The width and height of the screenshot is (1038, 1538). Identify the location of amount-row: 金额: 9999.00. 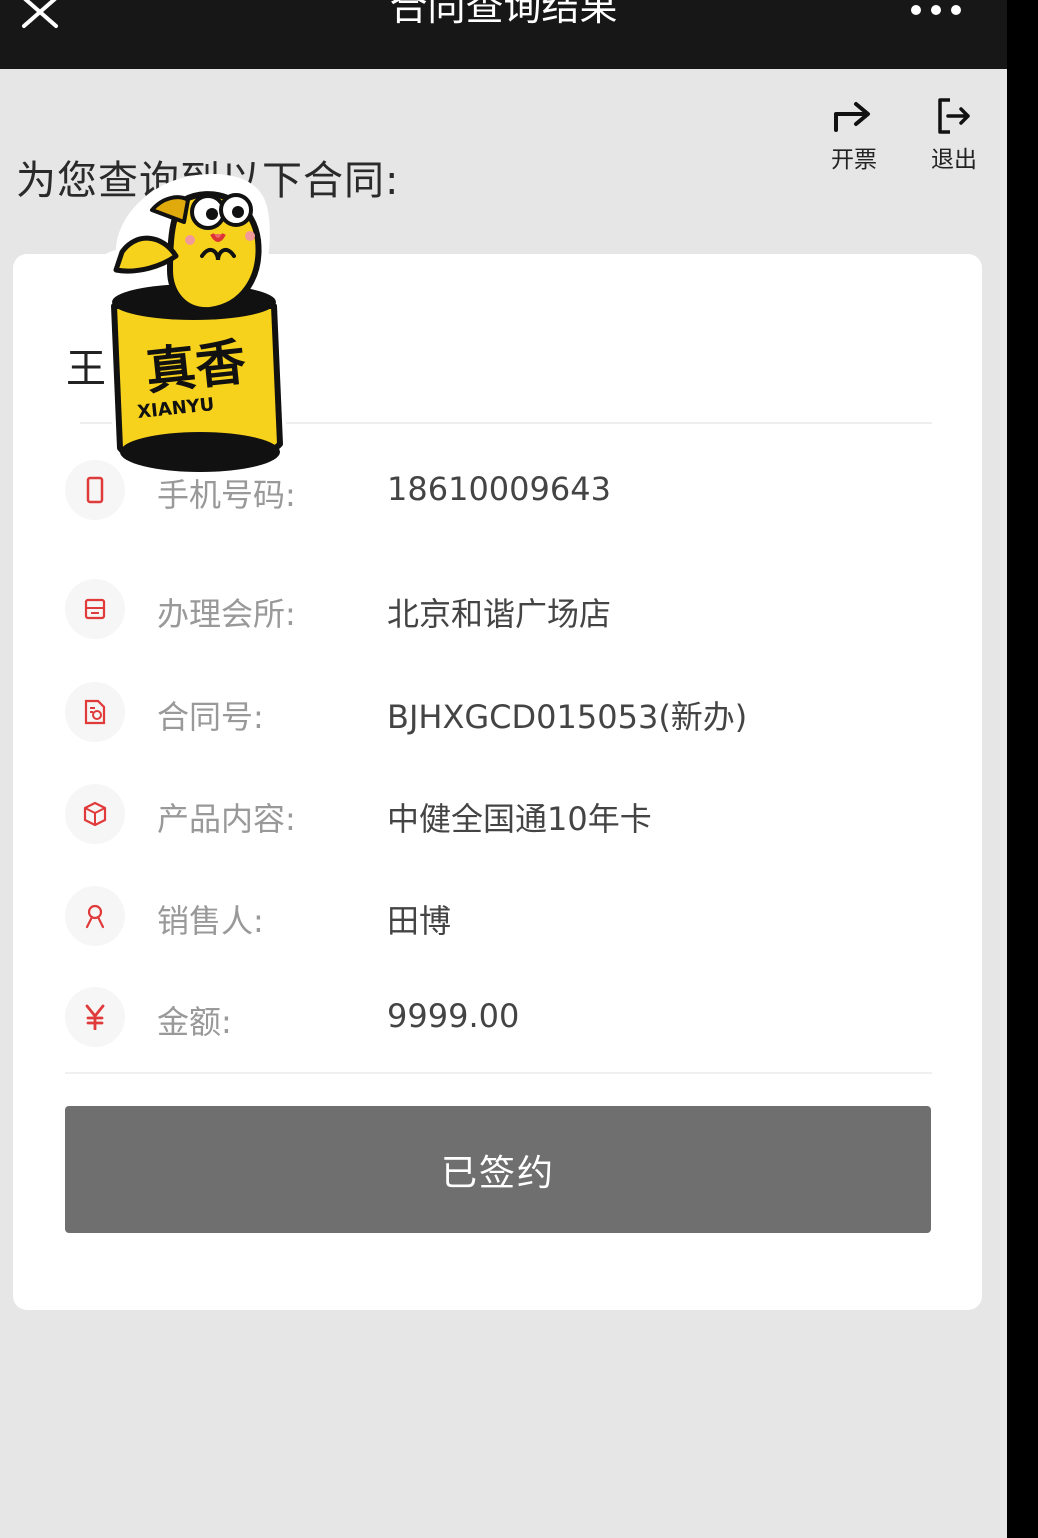
(500, 1018).